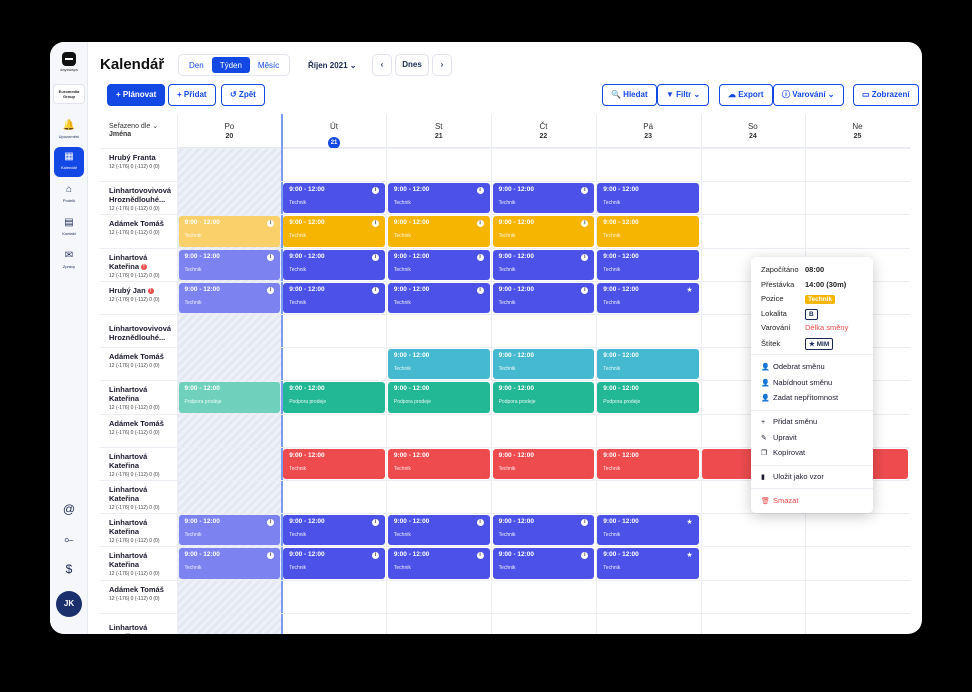 The height and width of the screenshot is (692, 972). What do you see at coordinates (136, 95) in the screenshot?
I see `plan-button: + Plánovat` at bounding box center [136, 95].